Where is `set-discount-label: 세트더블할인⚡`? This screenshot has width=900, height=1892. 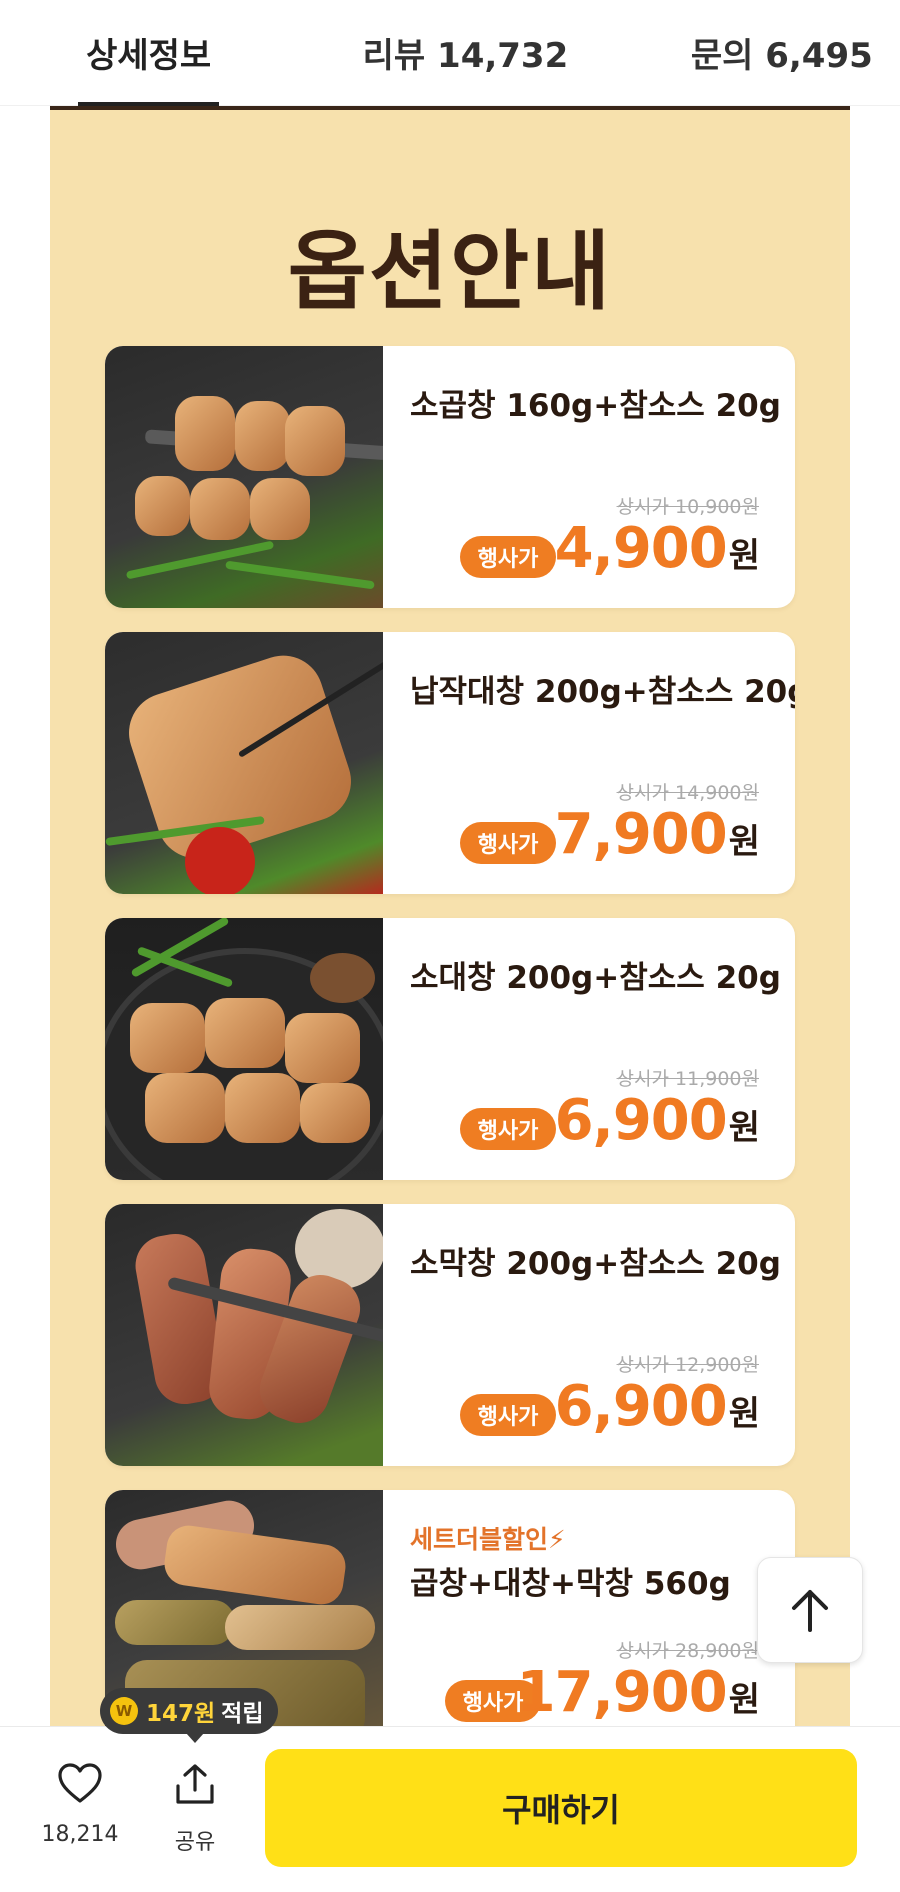
set-discount-label: 세트더블할인⚡ is located at coordinates (488, 1539).